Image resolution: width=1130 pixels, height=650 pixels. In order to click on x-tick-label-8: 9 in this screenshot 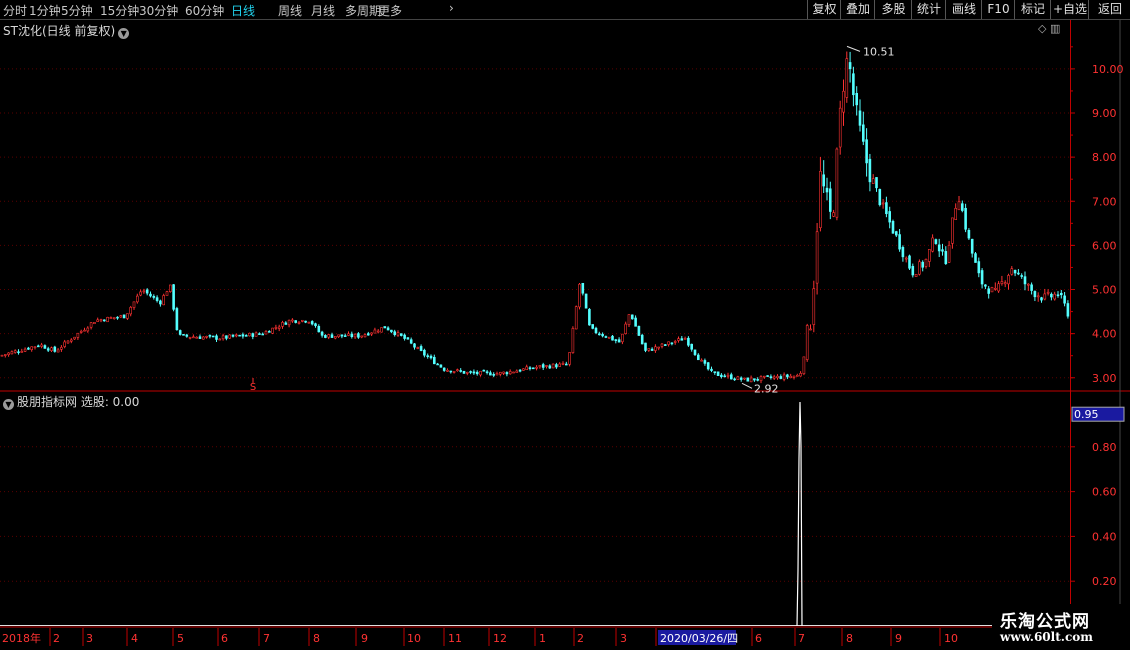, I will do `click(364, 638)`.